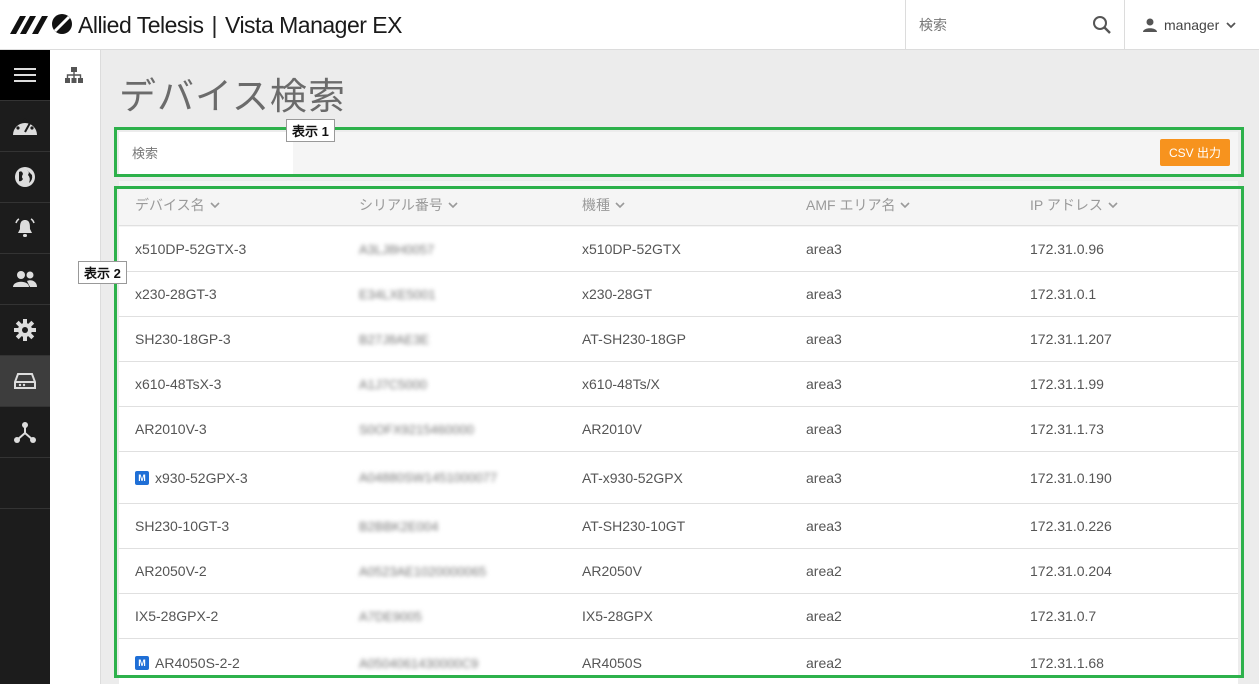 The width and height of the screenshot is (1259, 684). I want to click on column-header-label: シリアル番号, so click(401, 205).